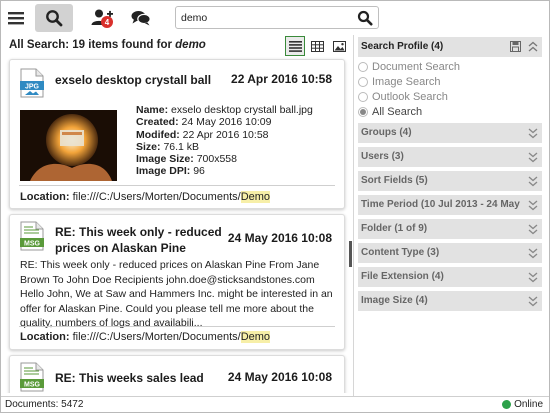  I want to click on hamburger-menu-icon, so click(16, 18).